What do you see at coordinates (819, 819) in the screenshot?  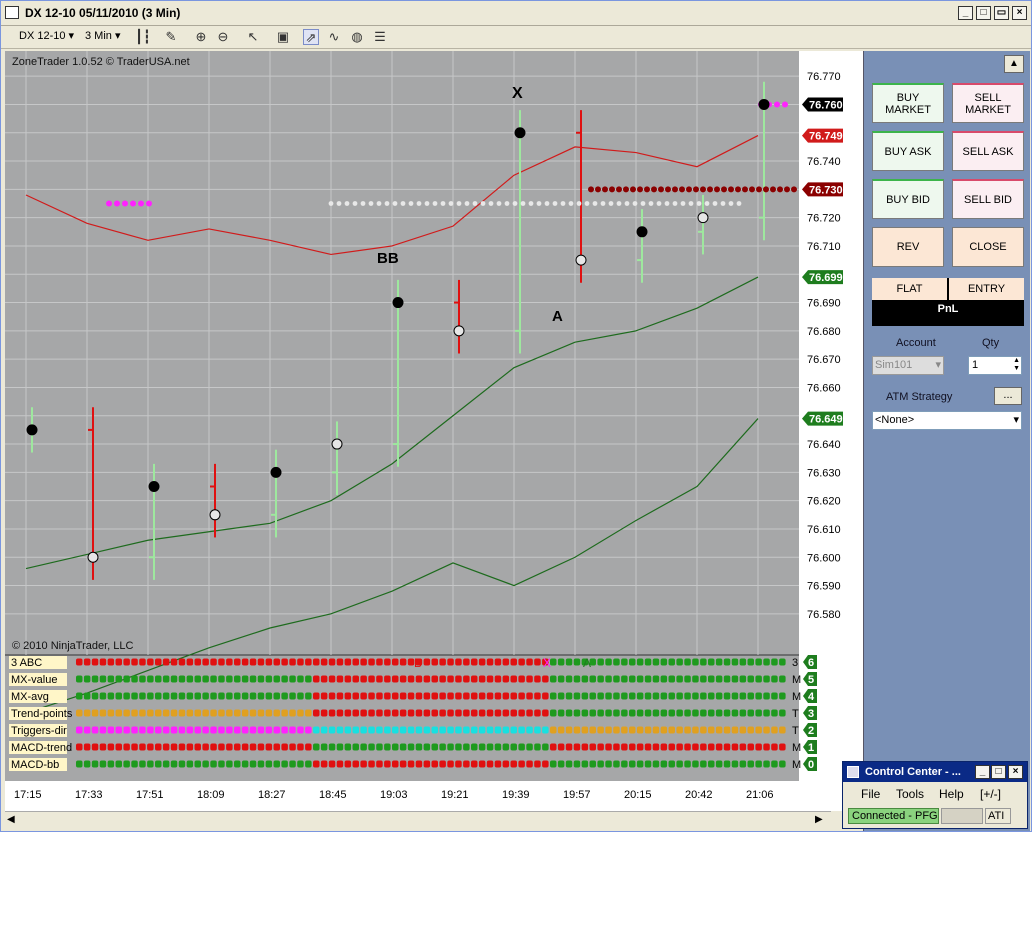 I see `scroll-right-icon: ▶` at bounding box center [819, 819].